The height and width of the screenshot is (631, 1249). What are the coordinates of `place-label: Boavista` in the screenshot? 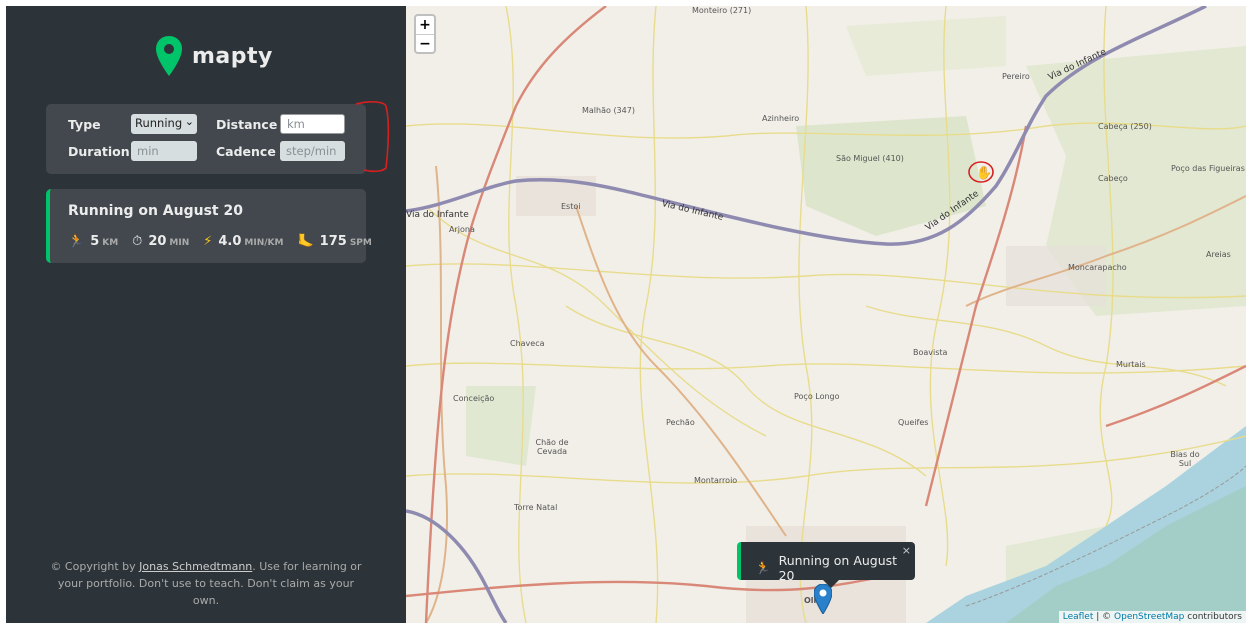 It's located at (930, 352).